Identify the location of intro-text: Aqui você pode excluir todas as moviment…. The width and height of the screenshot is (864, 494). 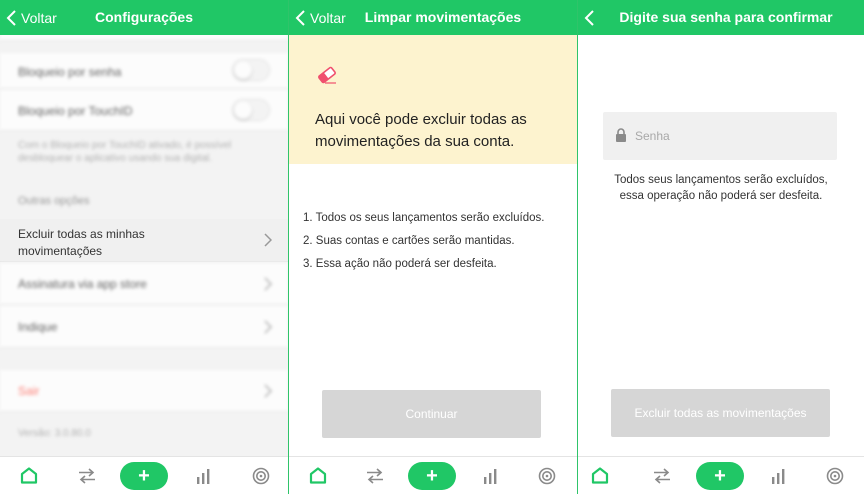
(421, 130).